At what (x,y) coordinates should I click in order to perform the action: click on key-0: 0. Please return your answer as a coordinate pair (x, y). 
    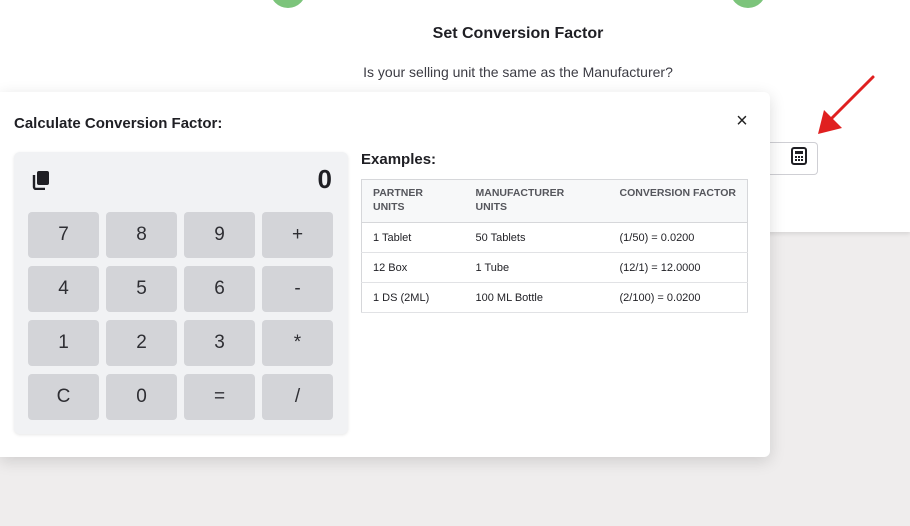
    Looking at the image, I should click on (141, 397).